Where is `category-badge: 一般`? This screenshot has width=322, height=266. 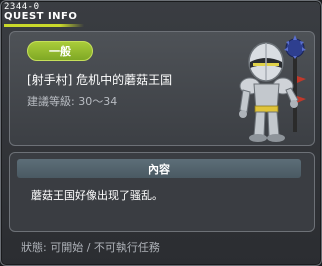
category-badge: 一般 is located at coordinates (60, 51).